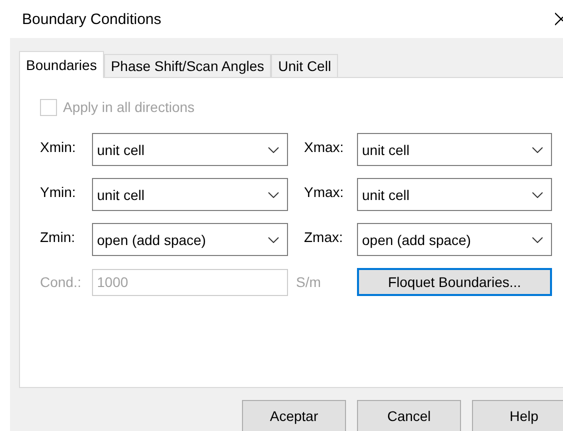 The height and width of the screenshot is (431, 563). I want to click on unit-label: S/m, so click(308, 282).